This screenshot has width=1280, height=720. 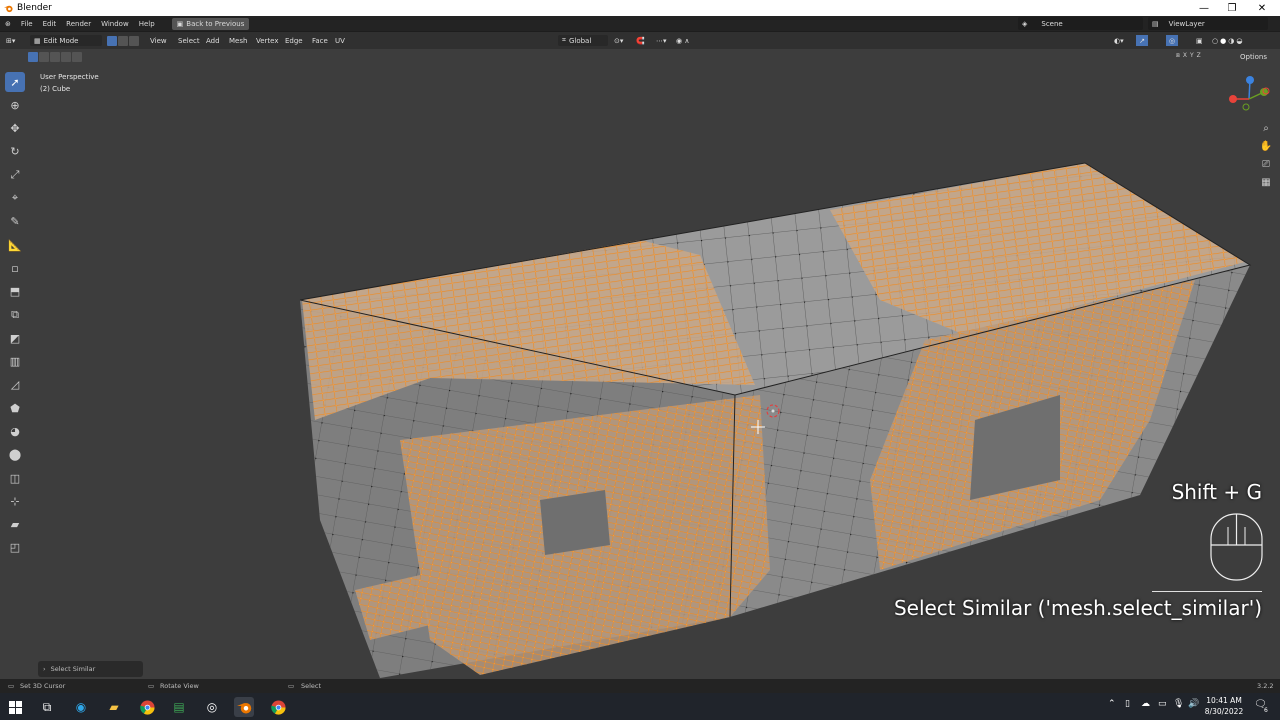 What do you see at coordinates (15, 707) in the screenshot?
I see `windows-start-icon` at bounding box center [15, 707].